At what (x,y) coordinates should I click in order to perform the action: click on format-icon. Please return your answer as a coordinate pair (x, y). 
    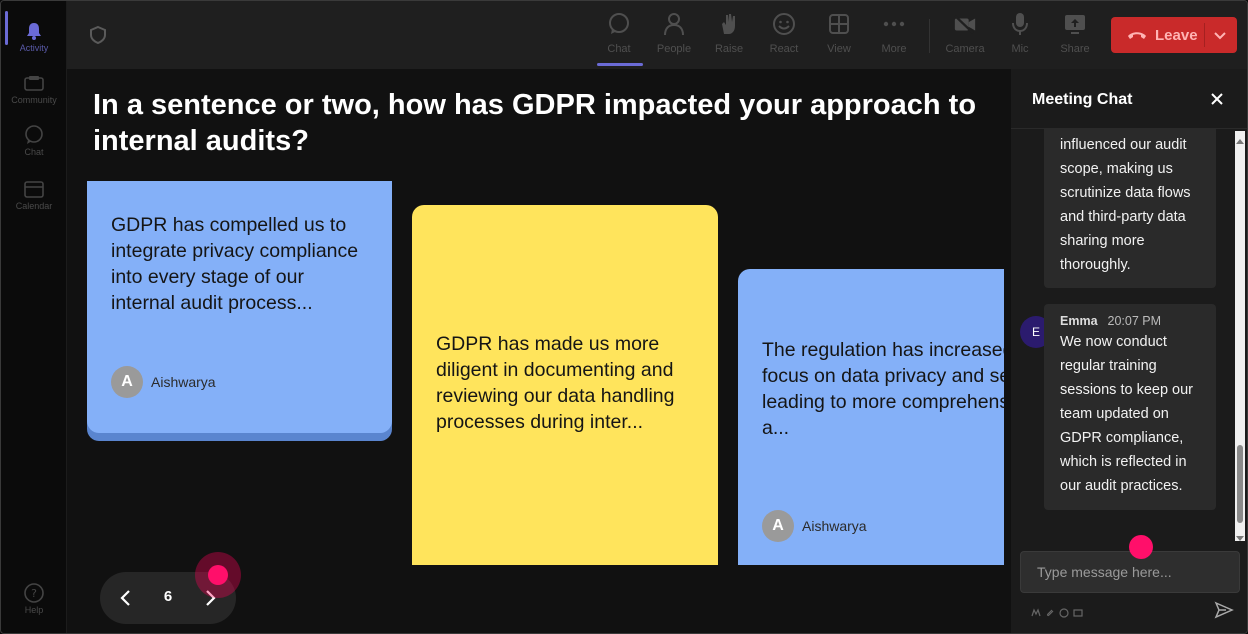
    Looking at the image, I should click on (1078, 611).